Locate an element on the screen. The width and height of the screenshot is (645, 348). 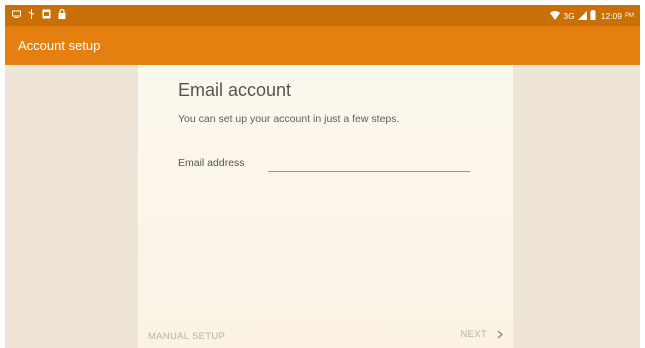
status-right: 3G 12:09 PM is located at coordinates (592, 16).